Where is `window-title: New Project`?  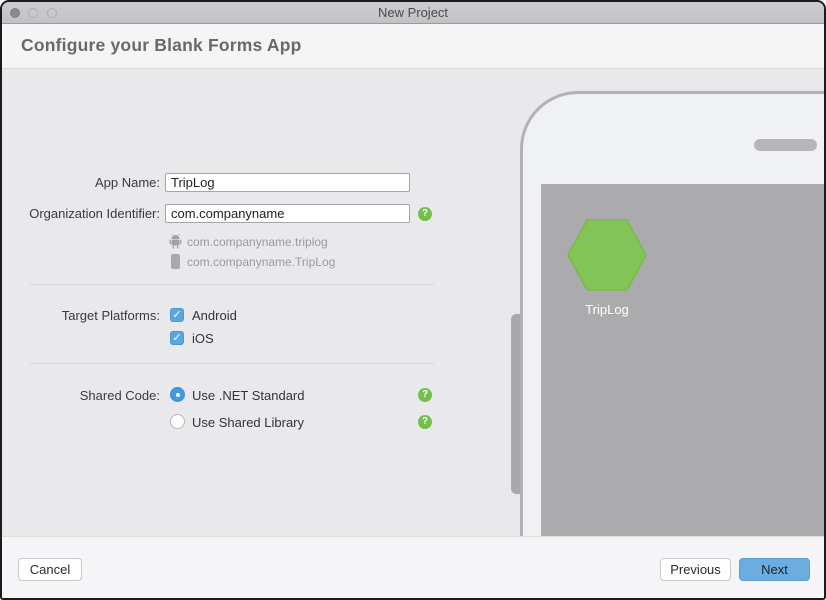
window-title: New Project is located at coordinates (413, 12).